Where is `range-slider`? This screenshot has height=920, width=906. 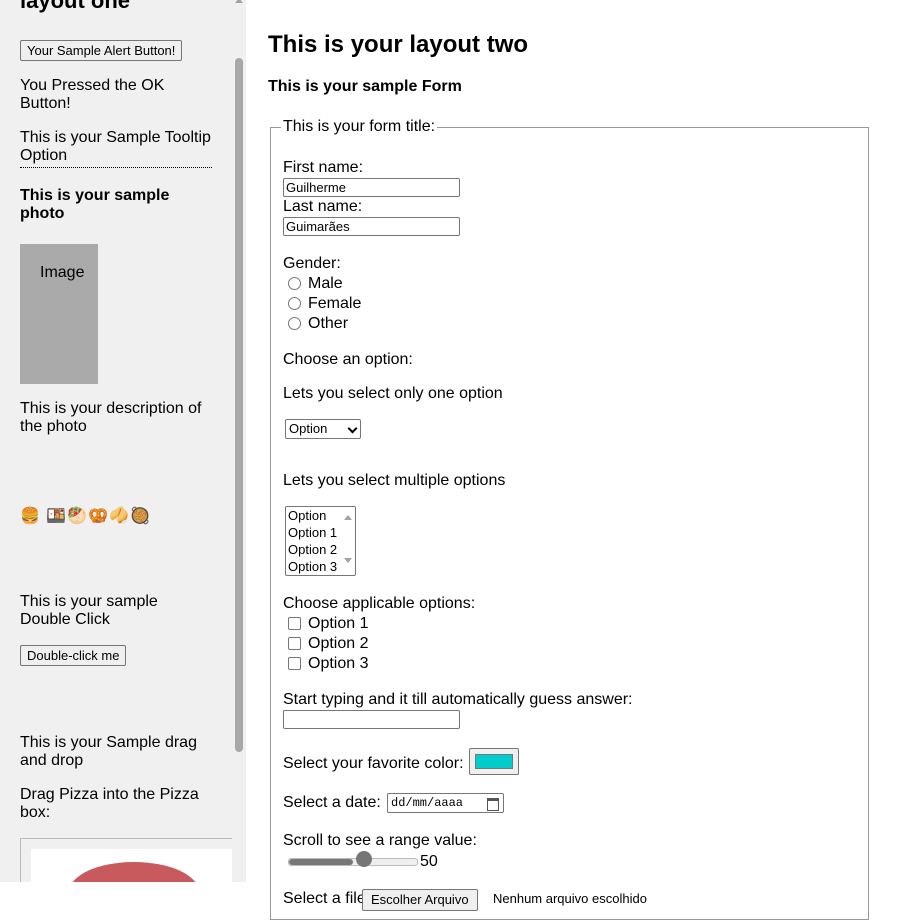
range-slider is located at coordinates (353, 862).